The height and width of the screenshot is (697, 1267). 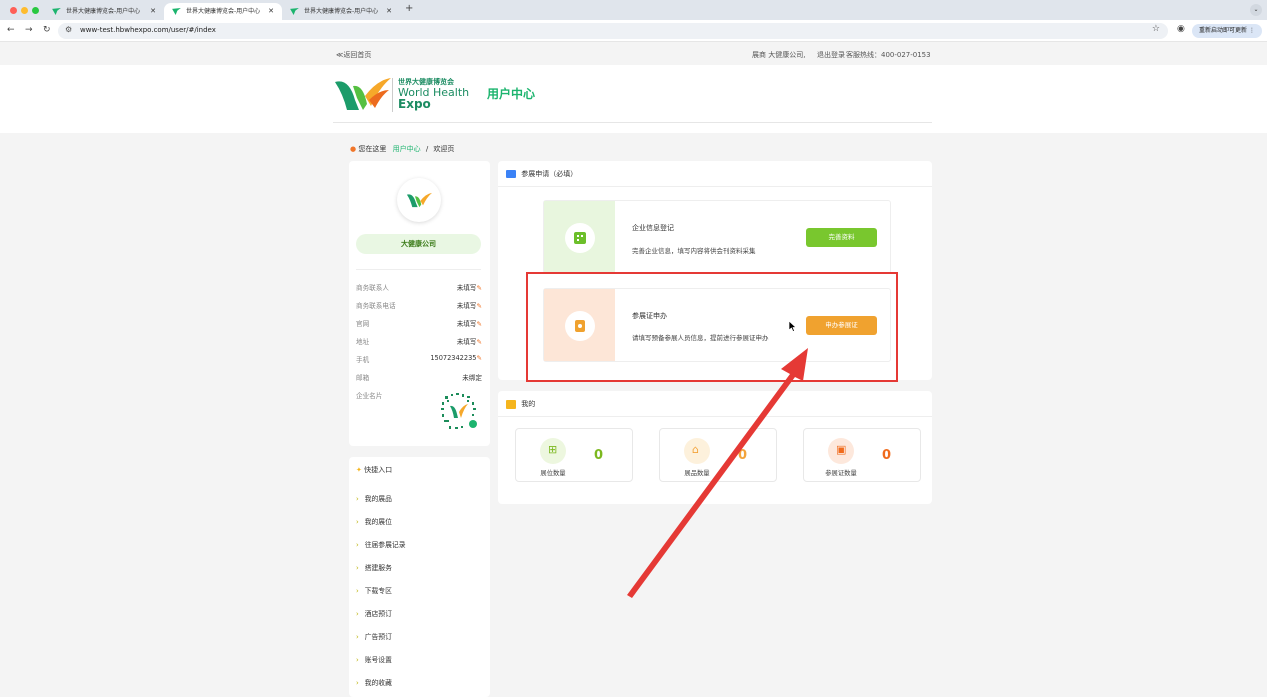 What do you see at coordinates (372, 149) in the screenshot?
I see `breadcrumb-prefix: 您在这里` at bounding box center [372, 149].